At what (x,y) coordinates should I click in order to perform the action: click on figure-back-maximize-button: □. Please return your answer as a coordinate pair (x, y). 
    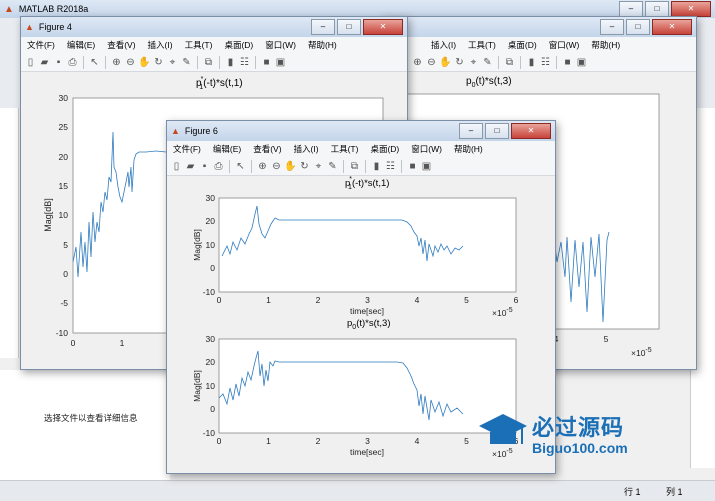
    Looking at the image, I should click on (638, 27).